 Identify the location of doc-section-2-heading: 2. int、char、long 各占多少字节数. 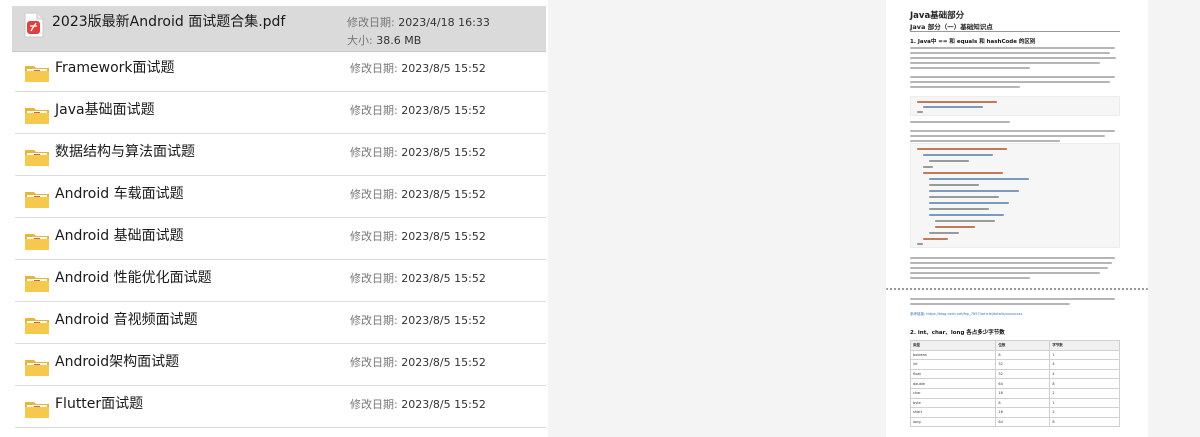
(957, 333).